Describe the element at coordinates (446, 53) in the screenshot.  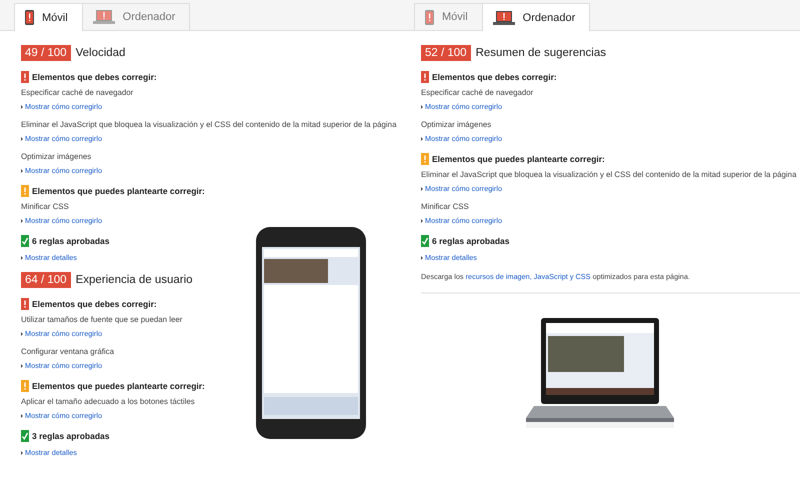
I see `score-badge: 52 / 100` at that location.